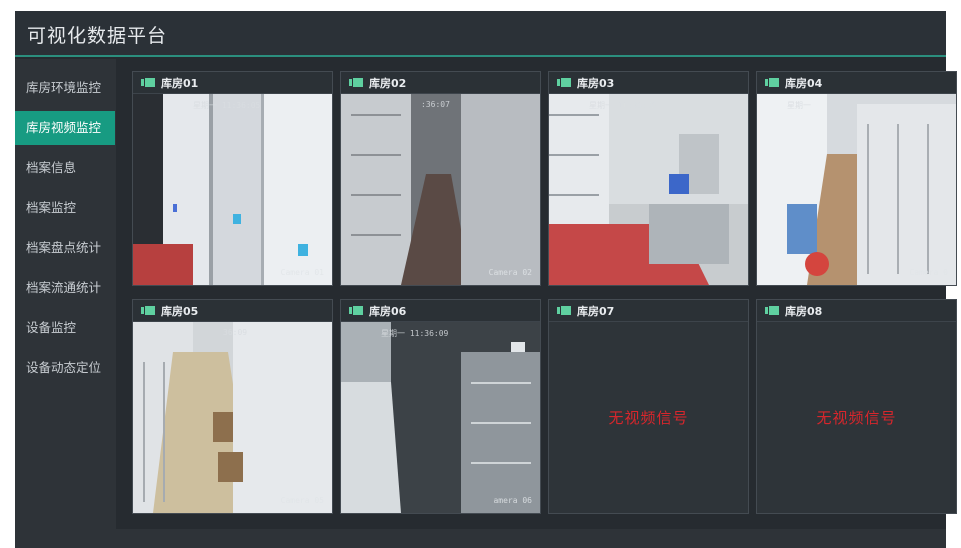 This screenshot has height=548, width=961. Describe the element at coordinates (302, 500) in the screenshot. I see `camera-label: Camera 05` at that location.